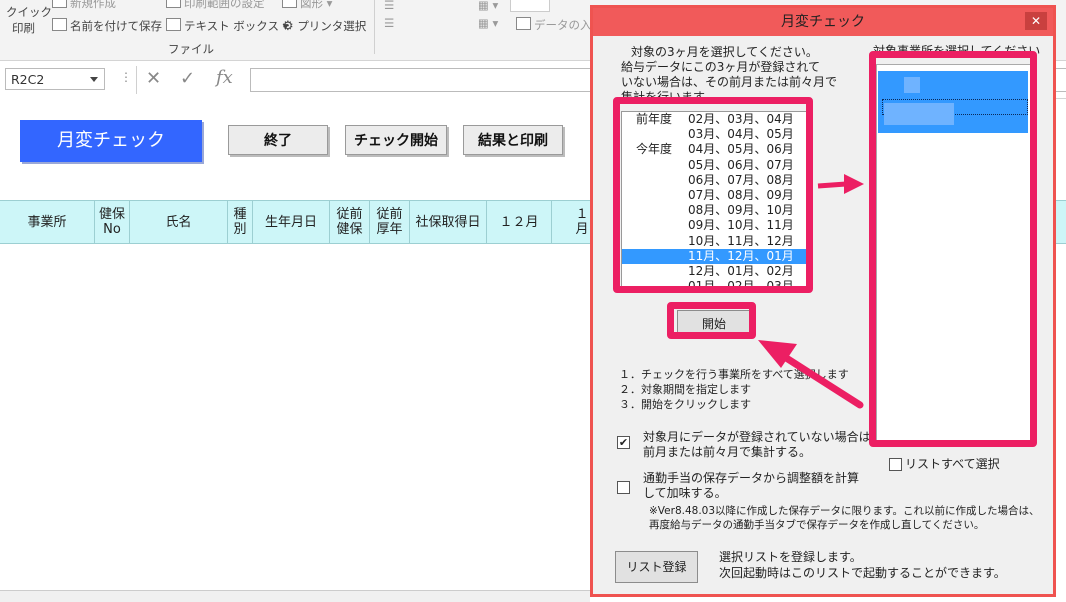 The image size is (1066, 602). What do you see at coordinates (840, 184) in the screenshot?
I see `arrow-to-office-list-icon` at bounding box center [840, 184].